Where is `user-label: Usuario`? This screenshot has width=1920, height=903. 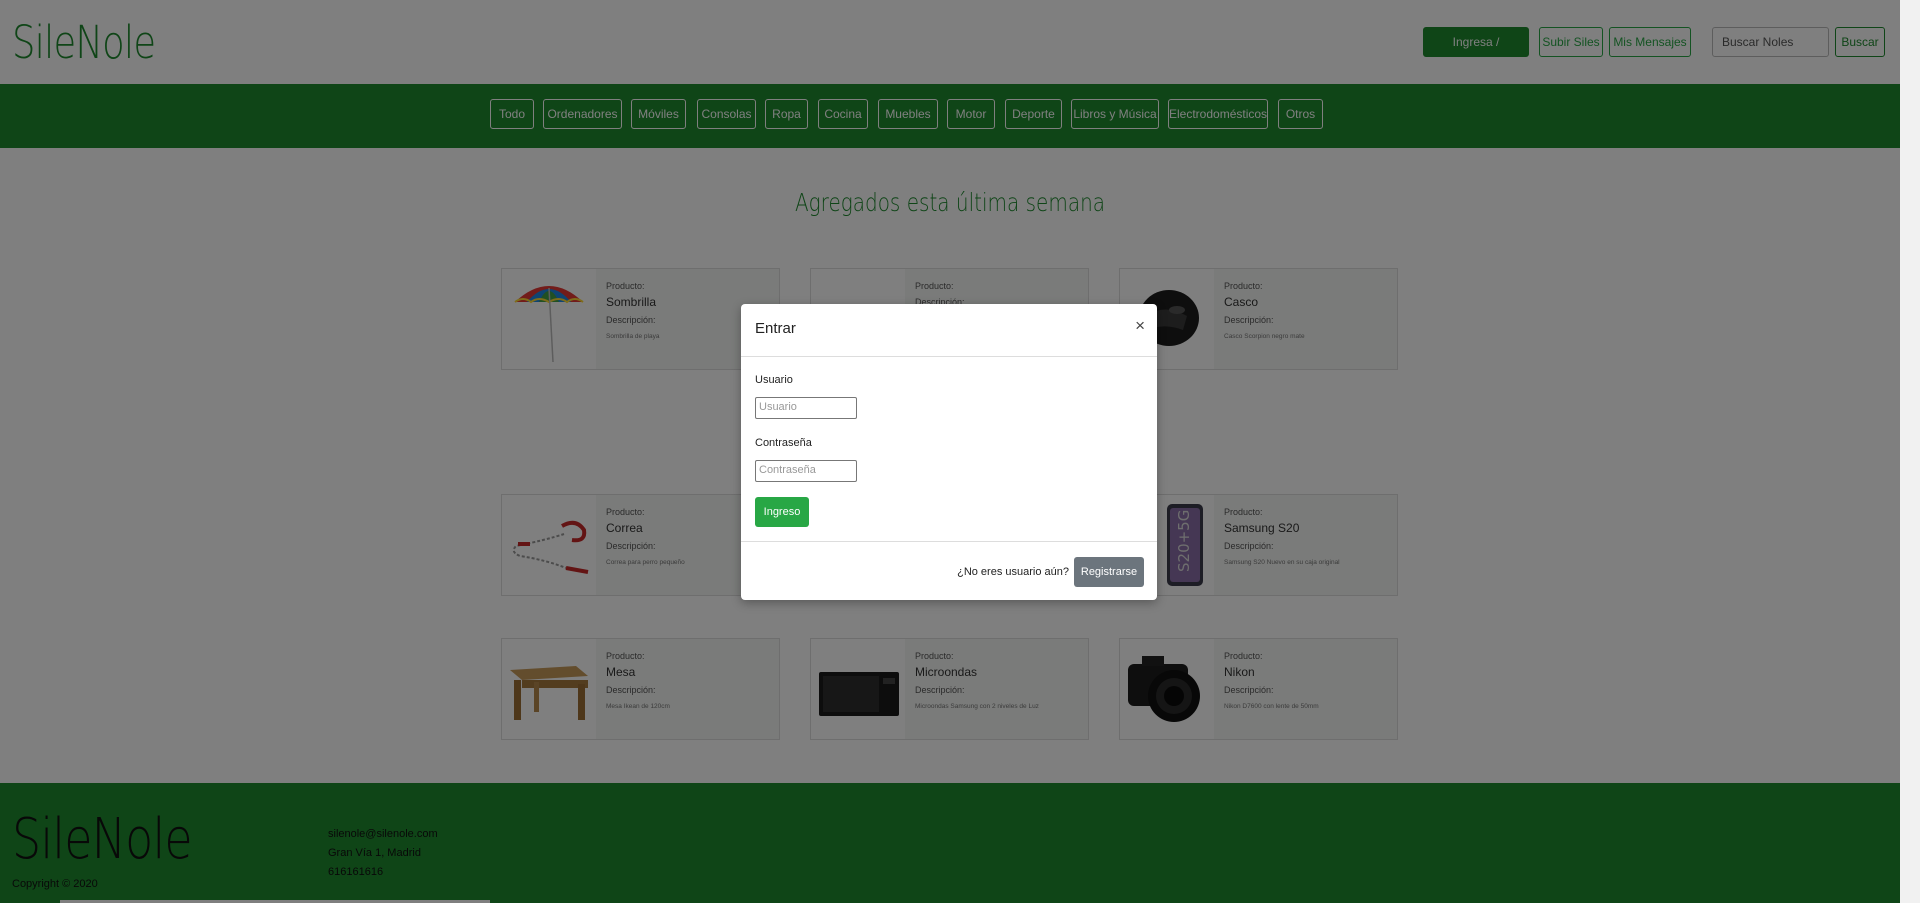 user-label: Usuario is located at coordinates (774, 380).